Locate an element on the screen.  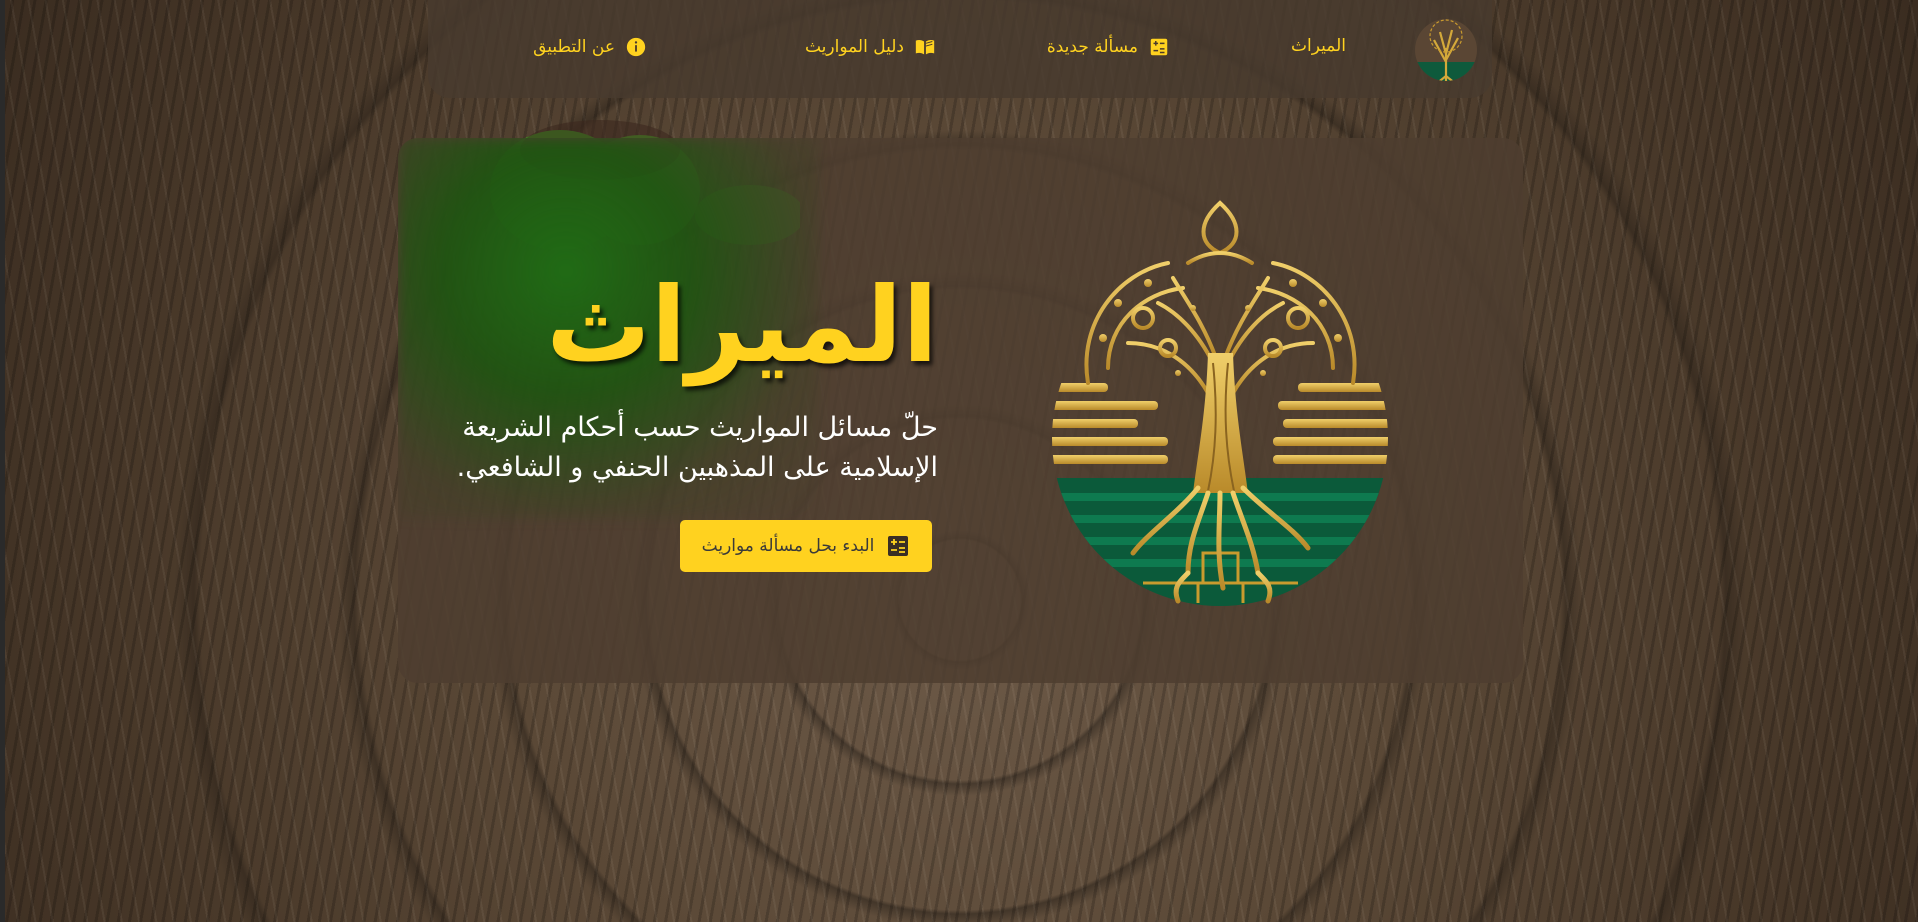
book-open-icon is located at coordinates (925, 47).